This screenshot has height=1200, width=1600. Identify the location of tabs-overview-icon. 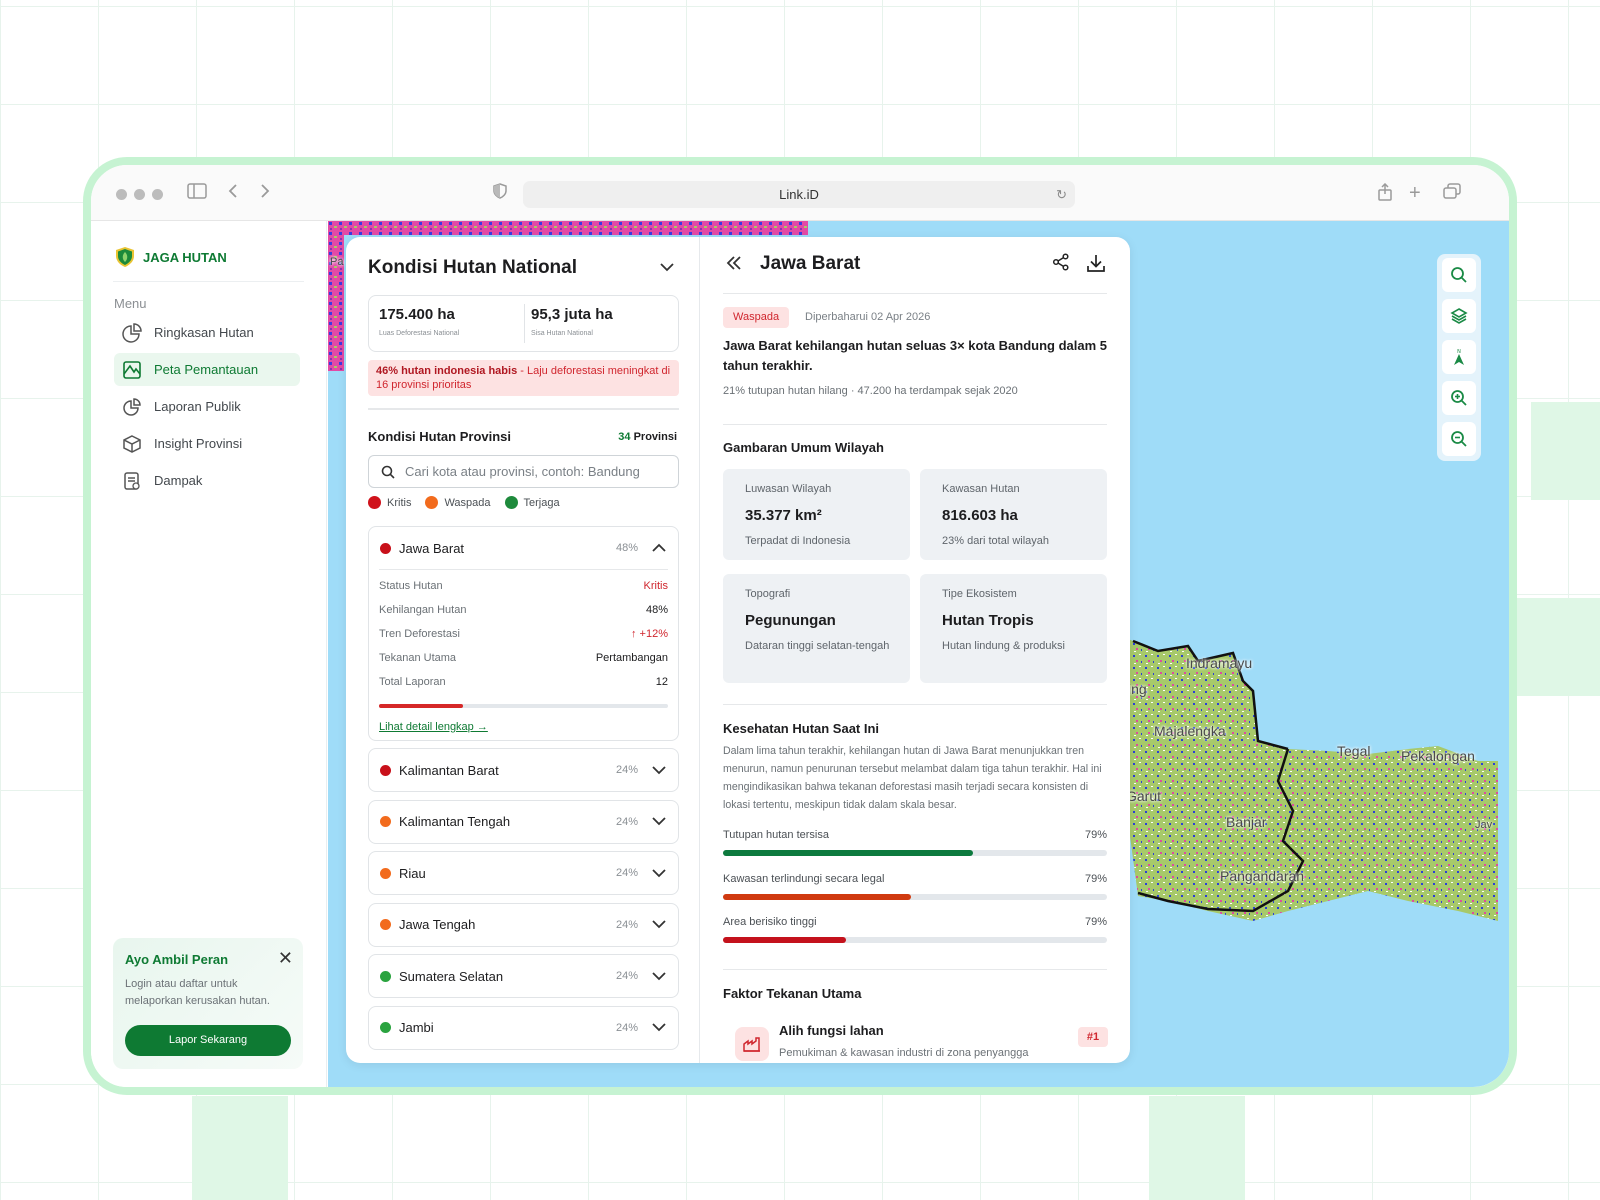
(1452, 193).